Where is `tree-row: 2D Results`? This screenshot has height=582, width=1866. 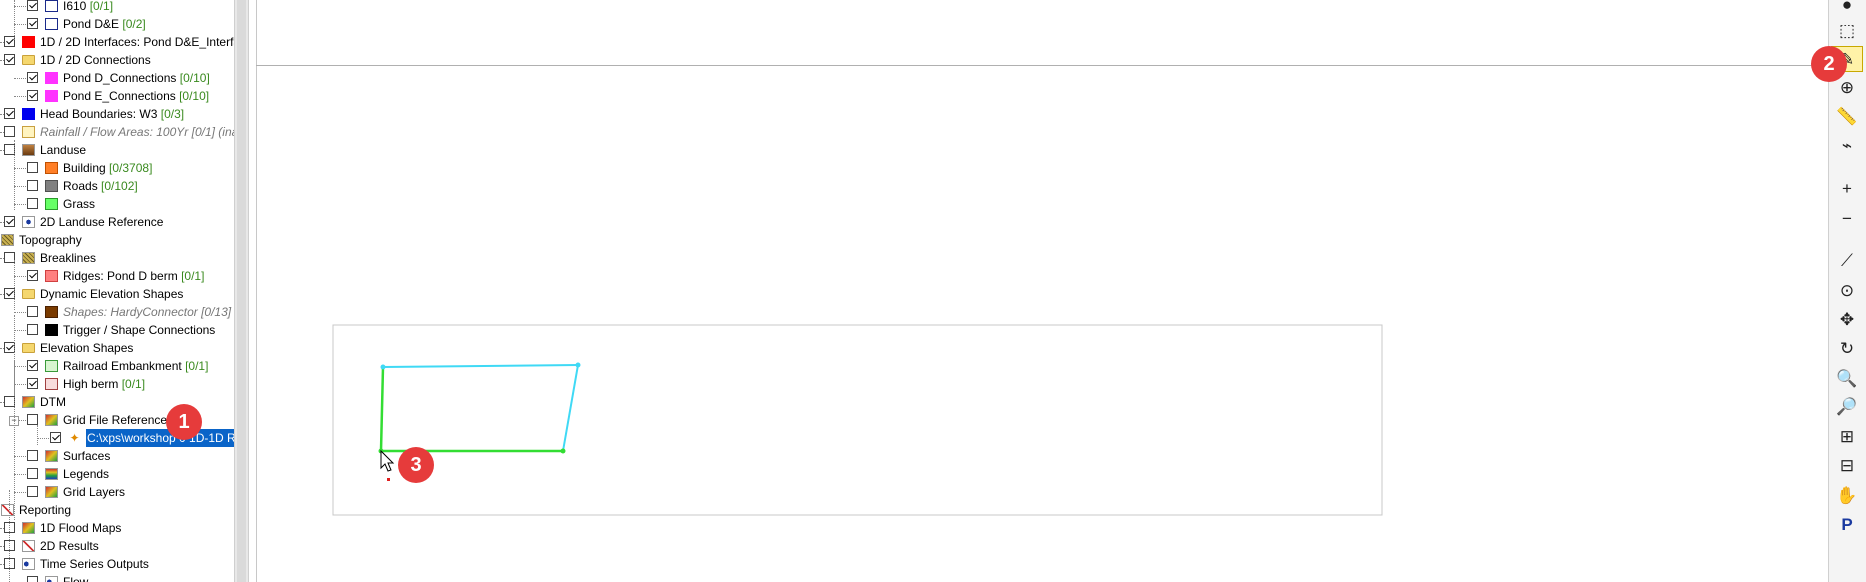 tree-row: 2D Results is located at coordinates (117, 546).